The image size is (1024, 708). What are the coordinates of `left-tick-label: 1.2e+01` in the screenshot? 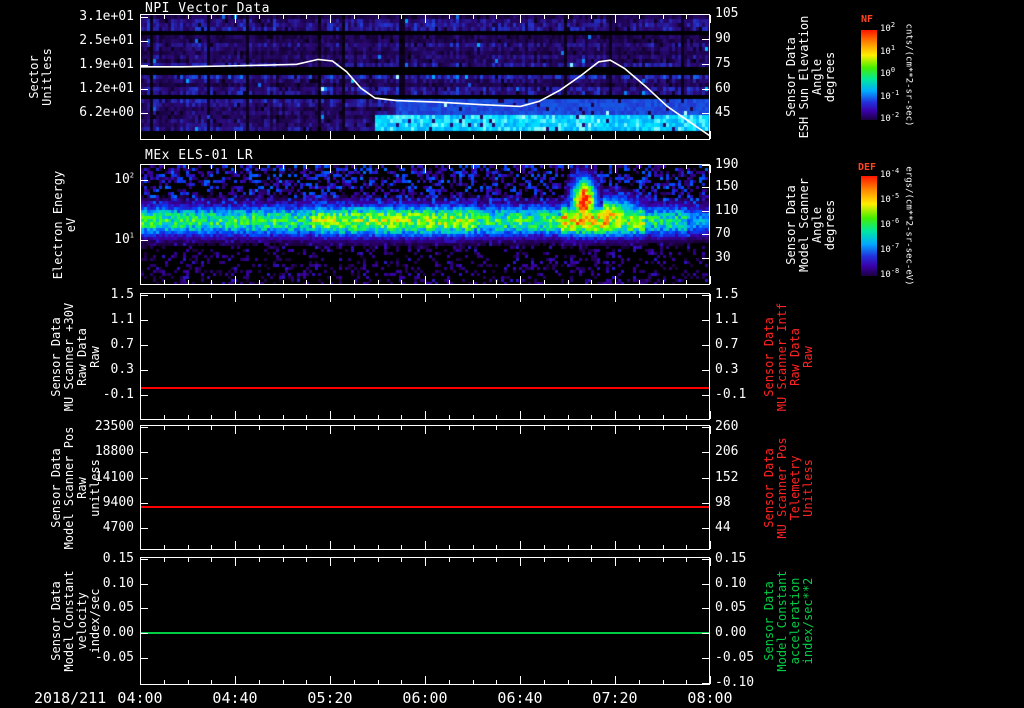 It's located at (106, 88).